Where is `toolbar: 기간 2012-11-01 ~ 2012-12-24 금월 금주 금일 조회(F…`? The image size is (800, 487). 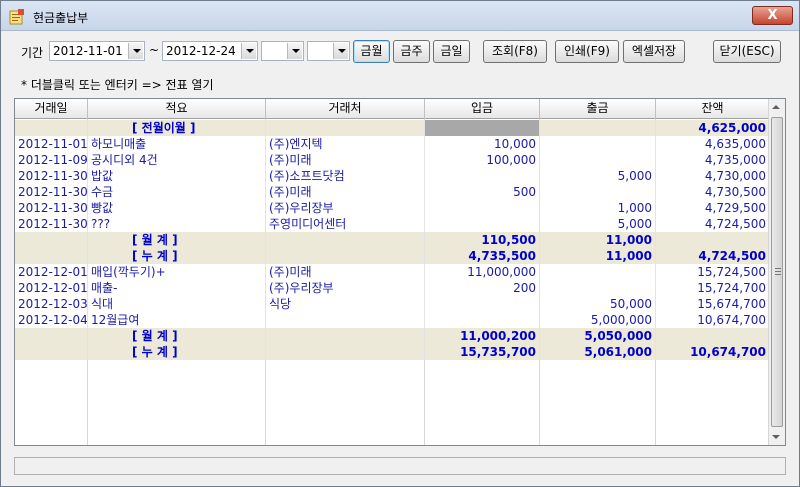 toolbar: 기간 2012-11-01 ~ 2012-12-24 금월 금주 금일 조회(F… is located at coordinates (400, 51).